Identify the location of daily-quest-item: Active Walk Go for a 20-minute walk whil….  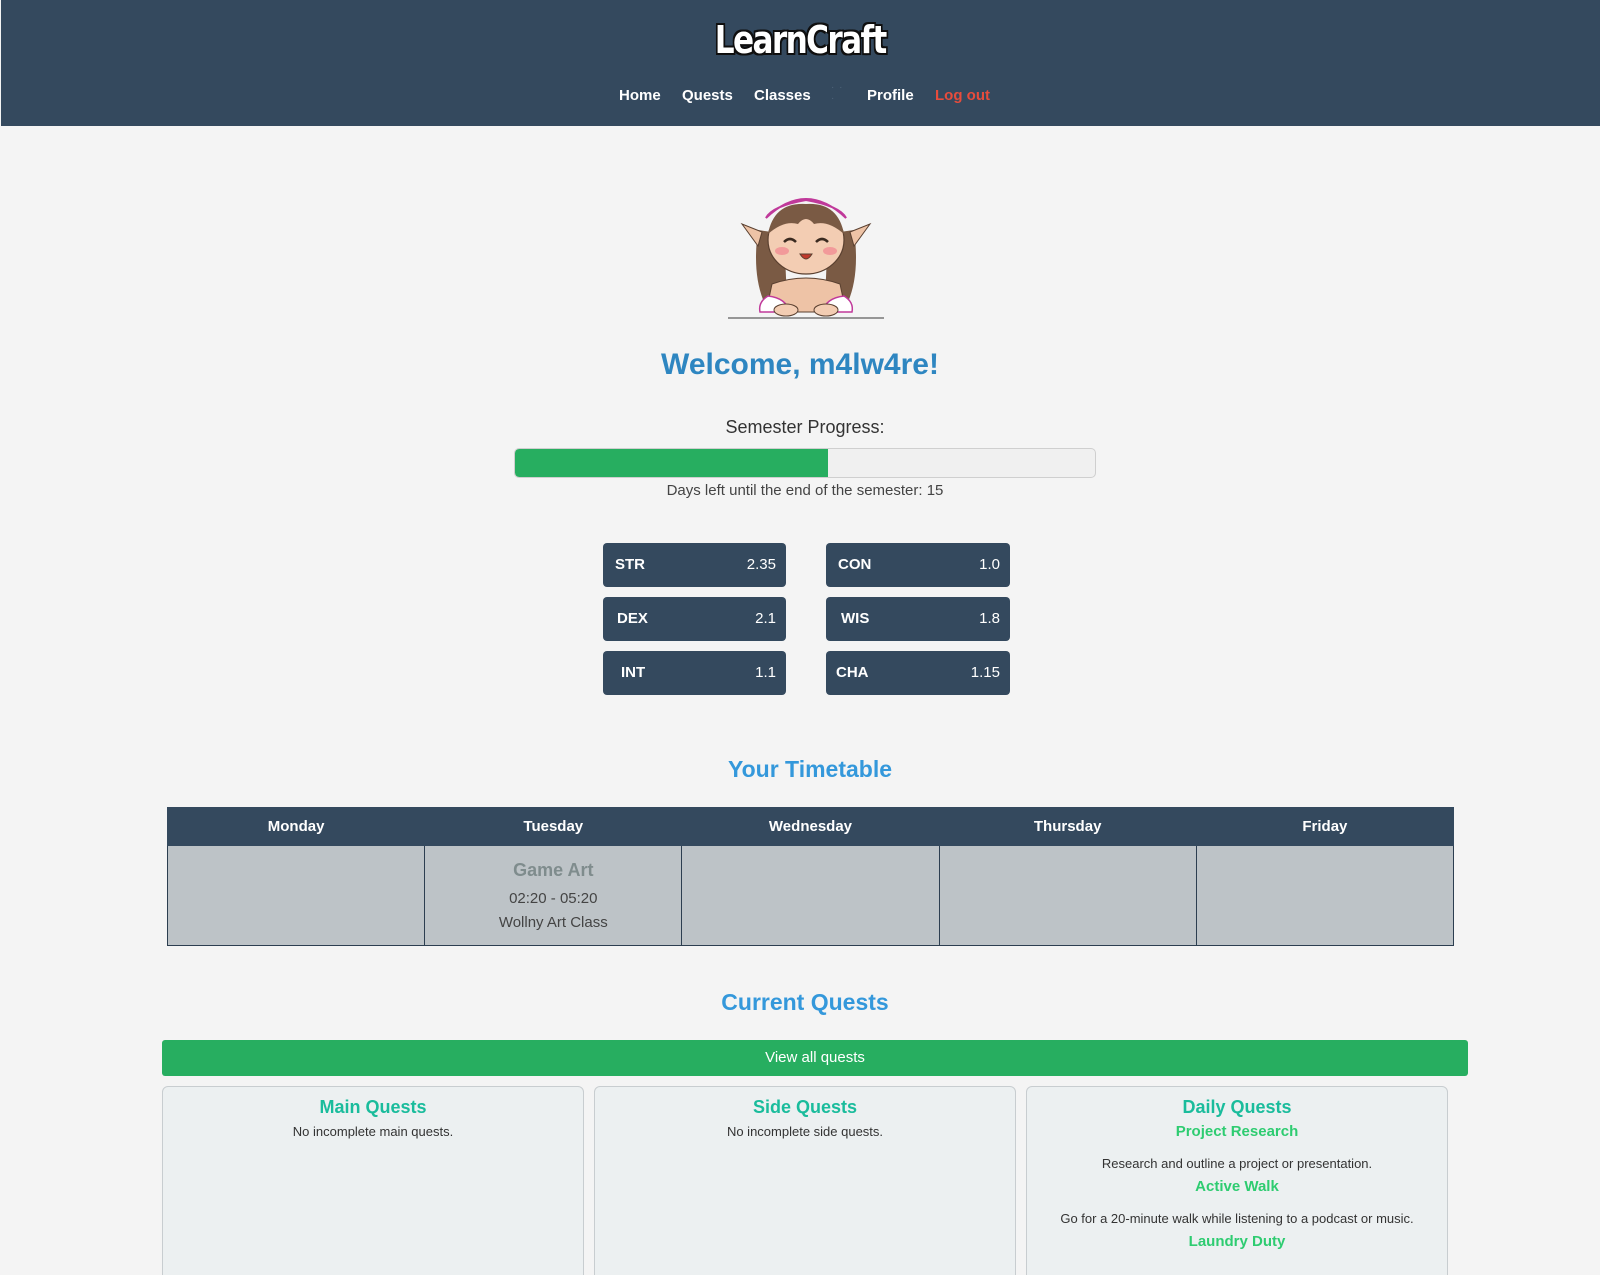
(1237, 1202).